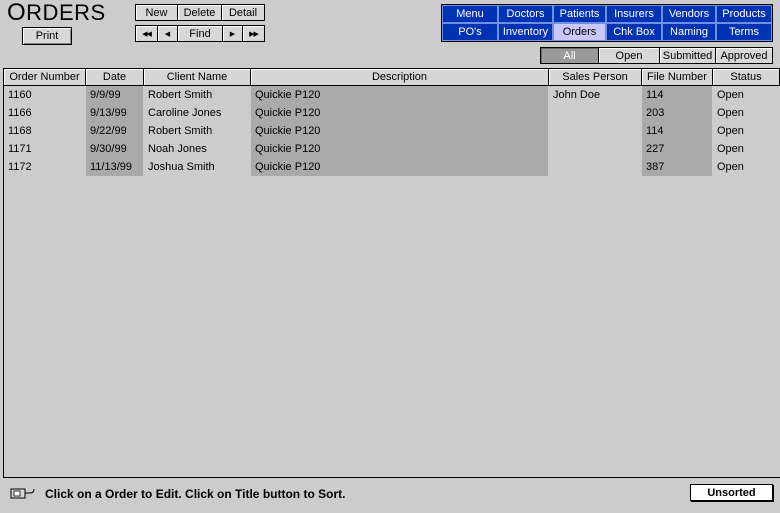  Describe the element at coordinates (744, 14) in the screenshot. I see `nav-item-products: Products` at that location.